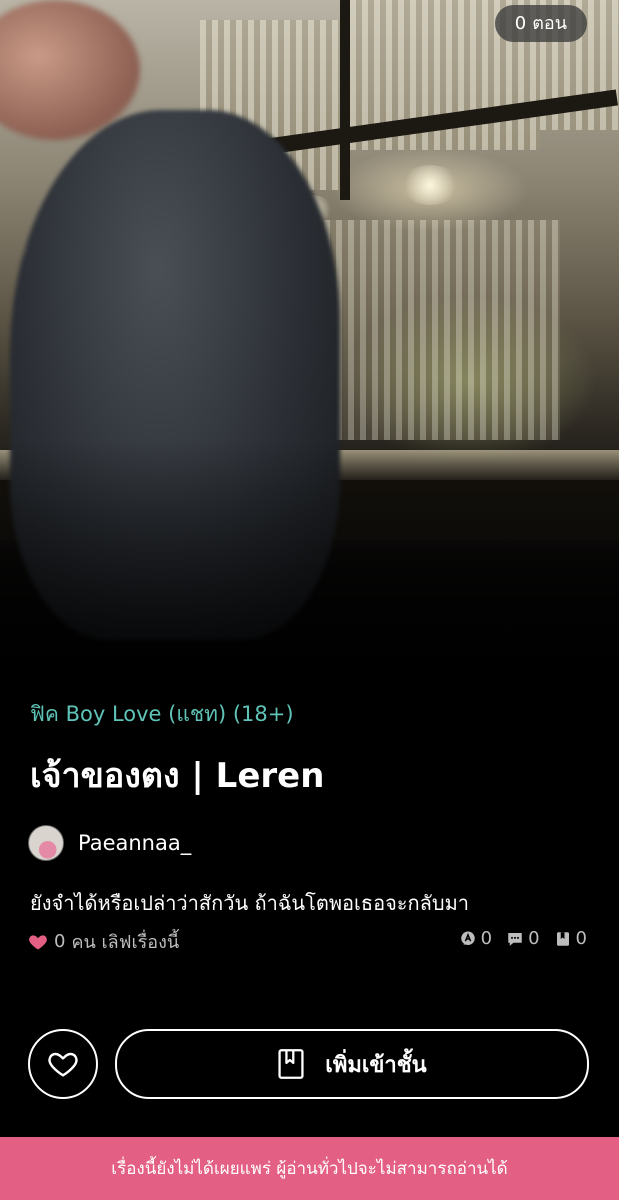  What do you see at coordinates (486, 938) in the screenshot?
I see `review-count: 0` at bounding box center [486, 938].